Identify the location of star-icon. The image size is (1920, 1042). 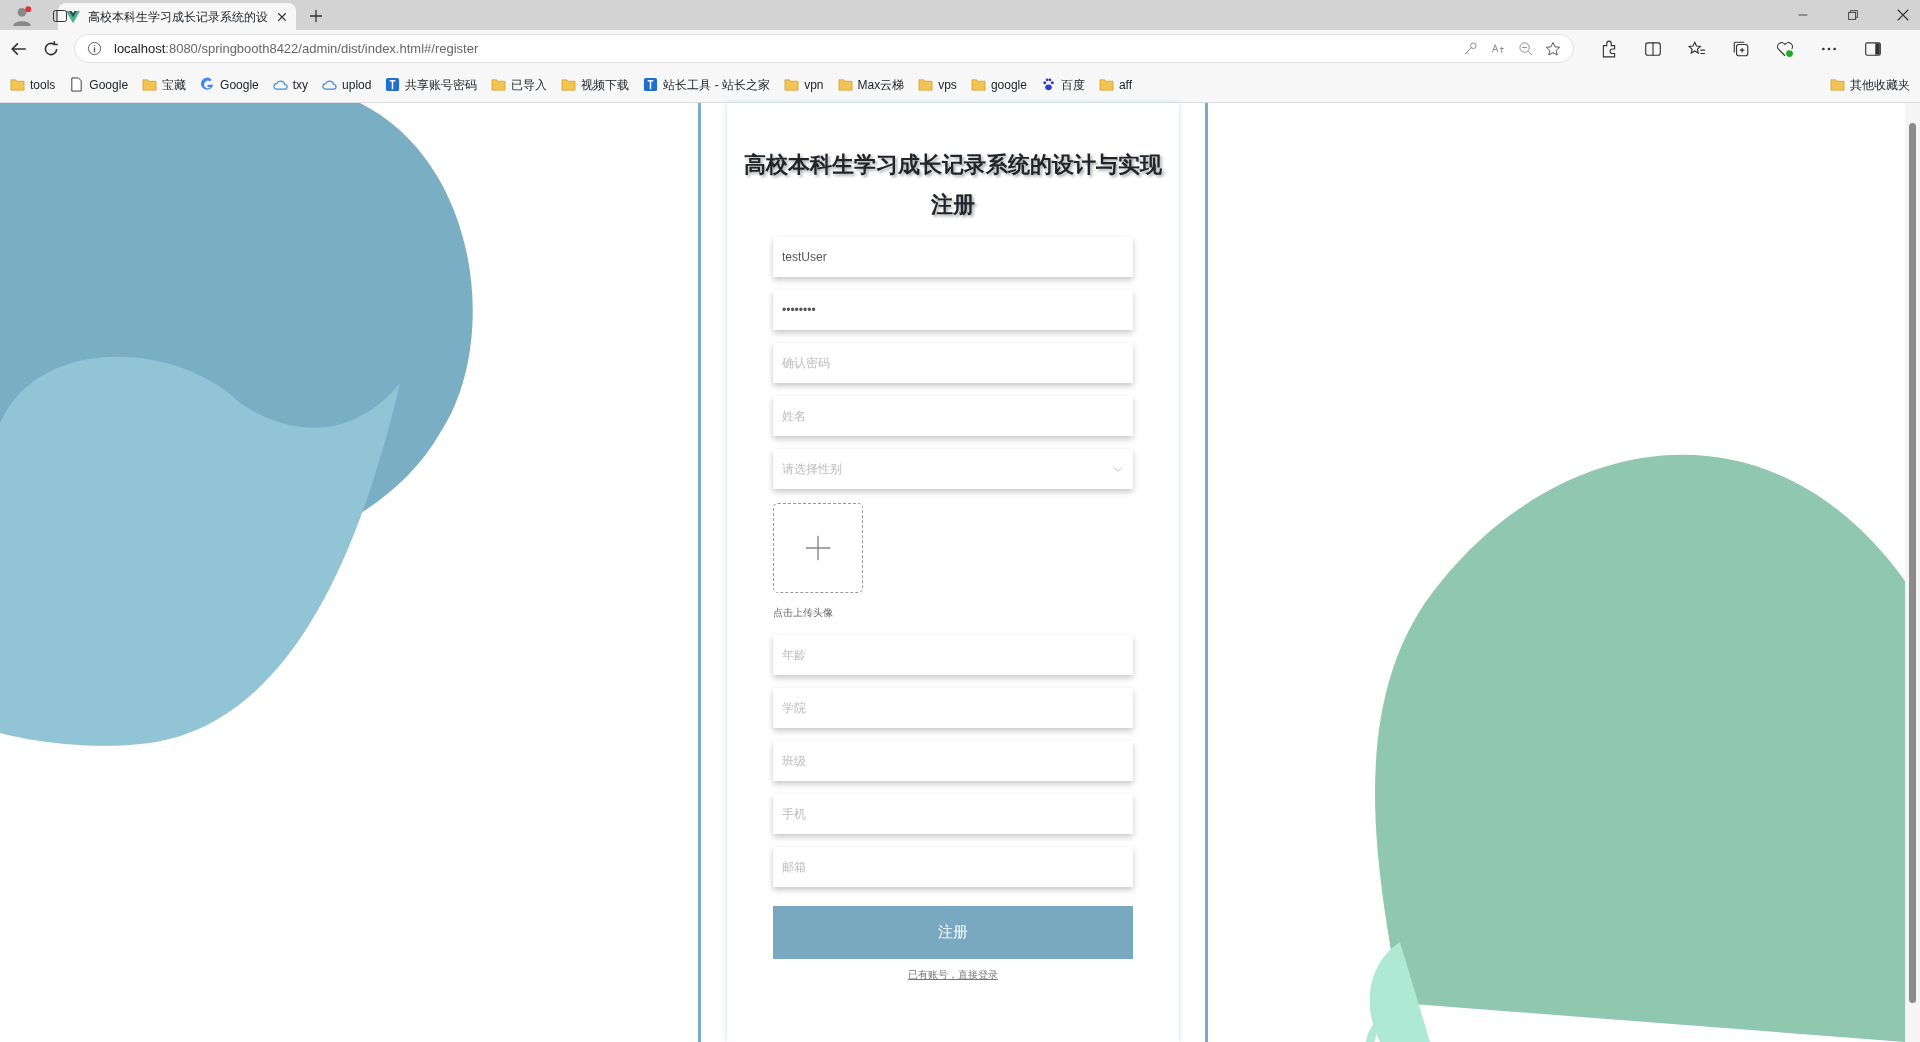
(1553, 48).